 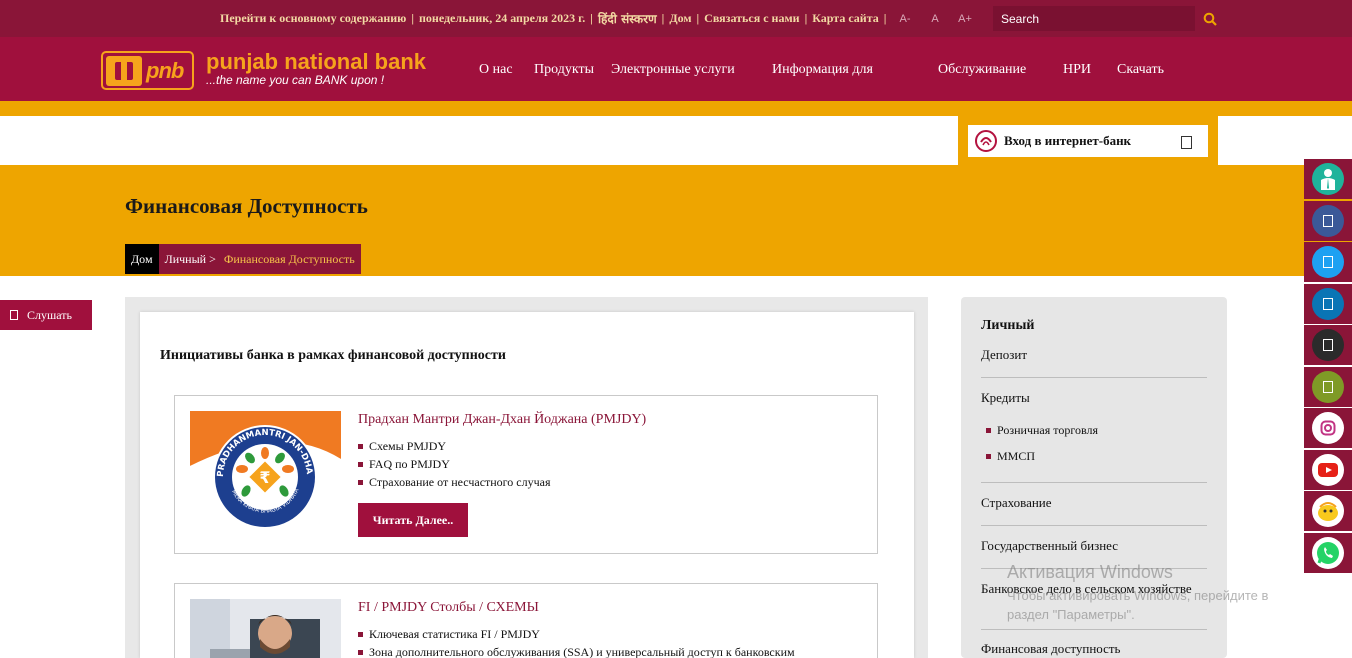 I want to click on pmjdy-faq-link: FAQ по PMJDY, so click(x=454, y=464).